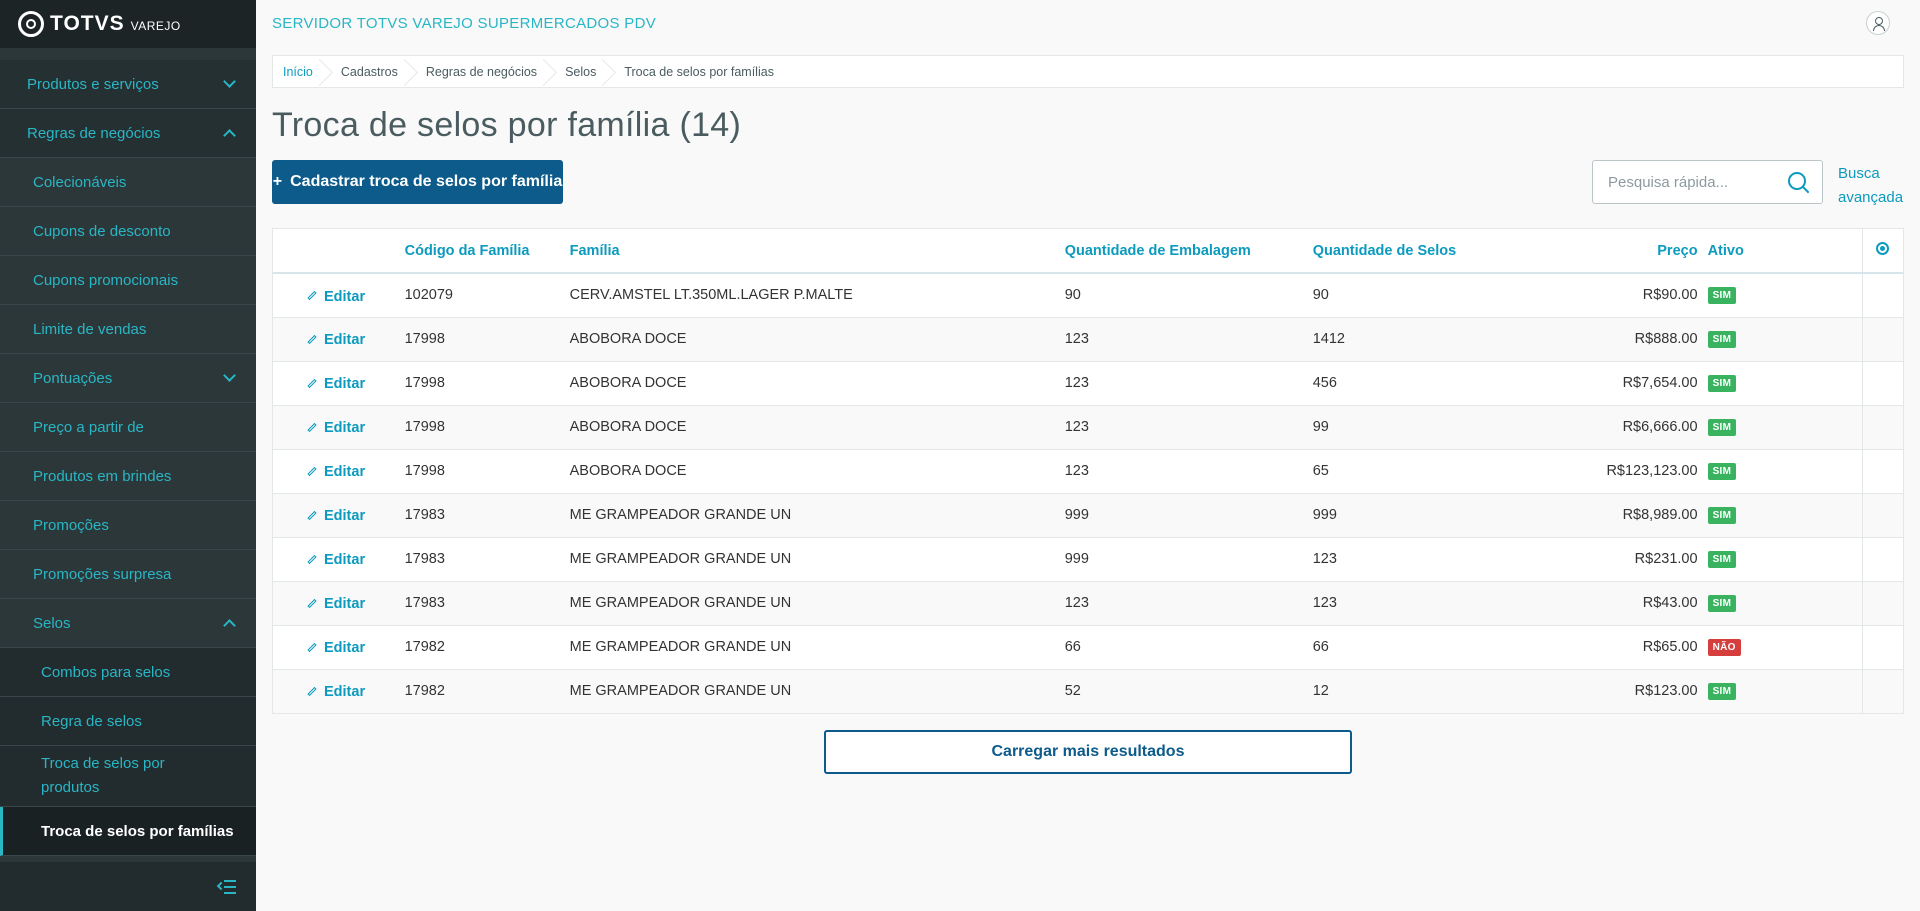 This screenshot has height=911, width=1920. I want to click on sidebar-item-limite-vendas: Limite de vendas, so click(128, 329).